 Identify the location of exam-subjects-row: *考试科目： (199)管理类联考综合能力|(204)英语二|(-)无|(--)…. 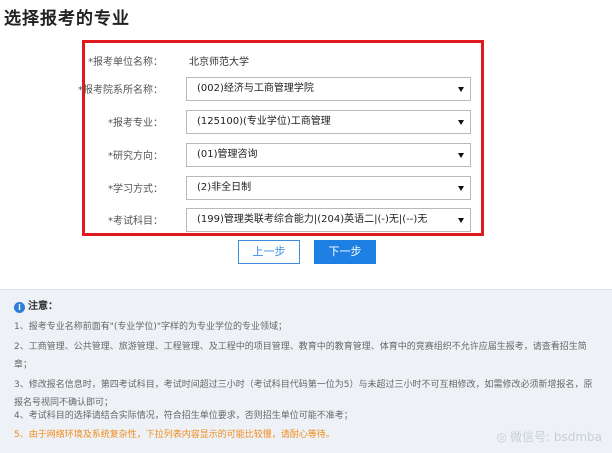
(283, 220).